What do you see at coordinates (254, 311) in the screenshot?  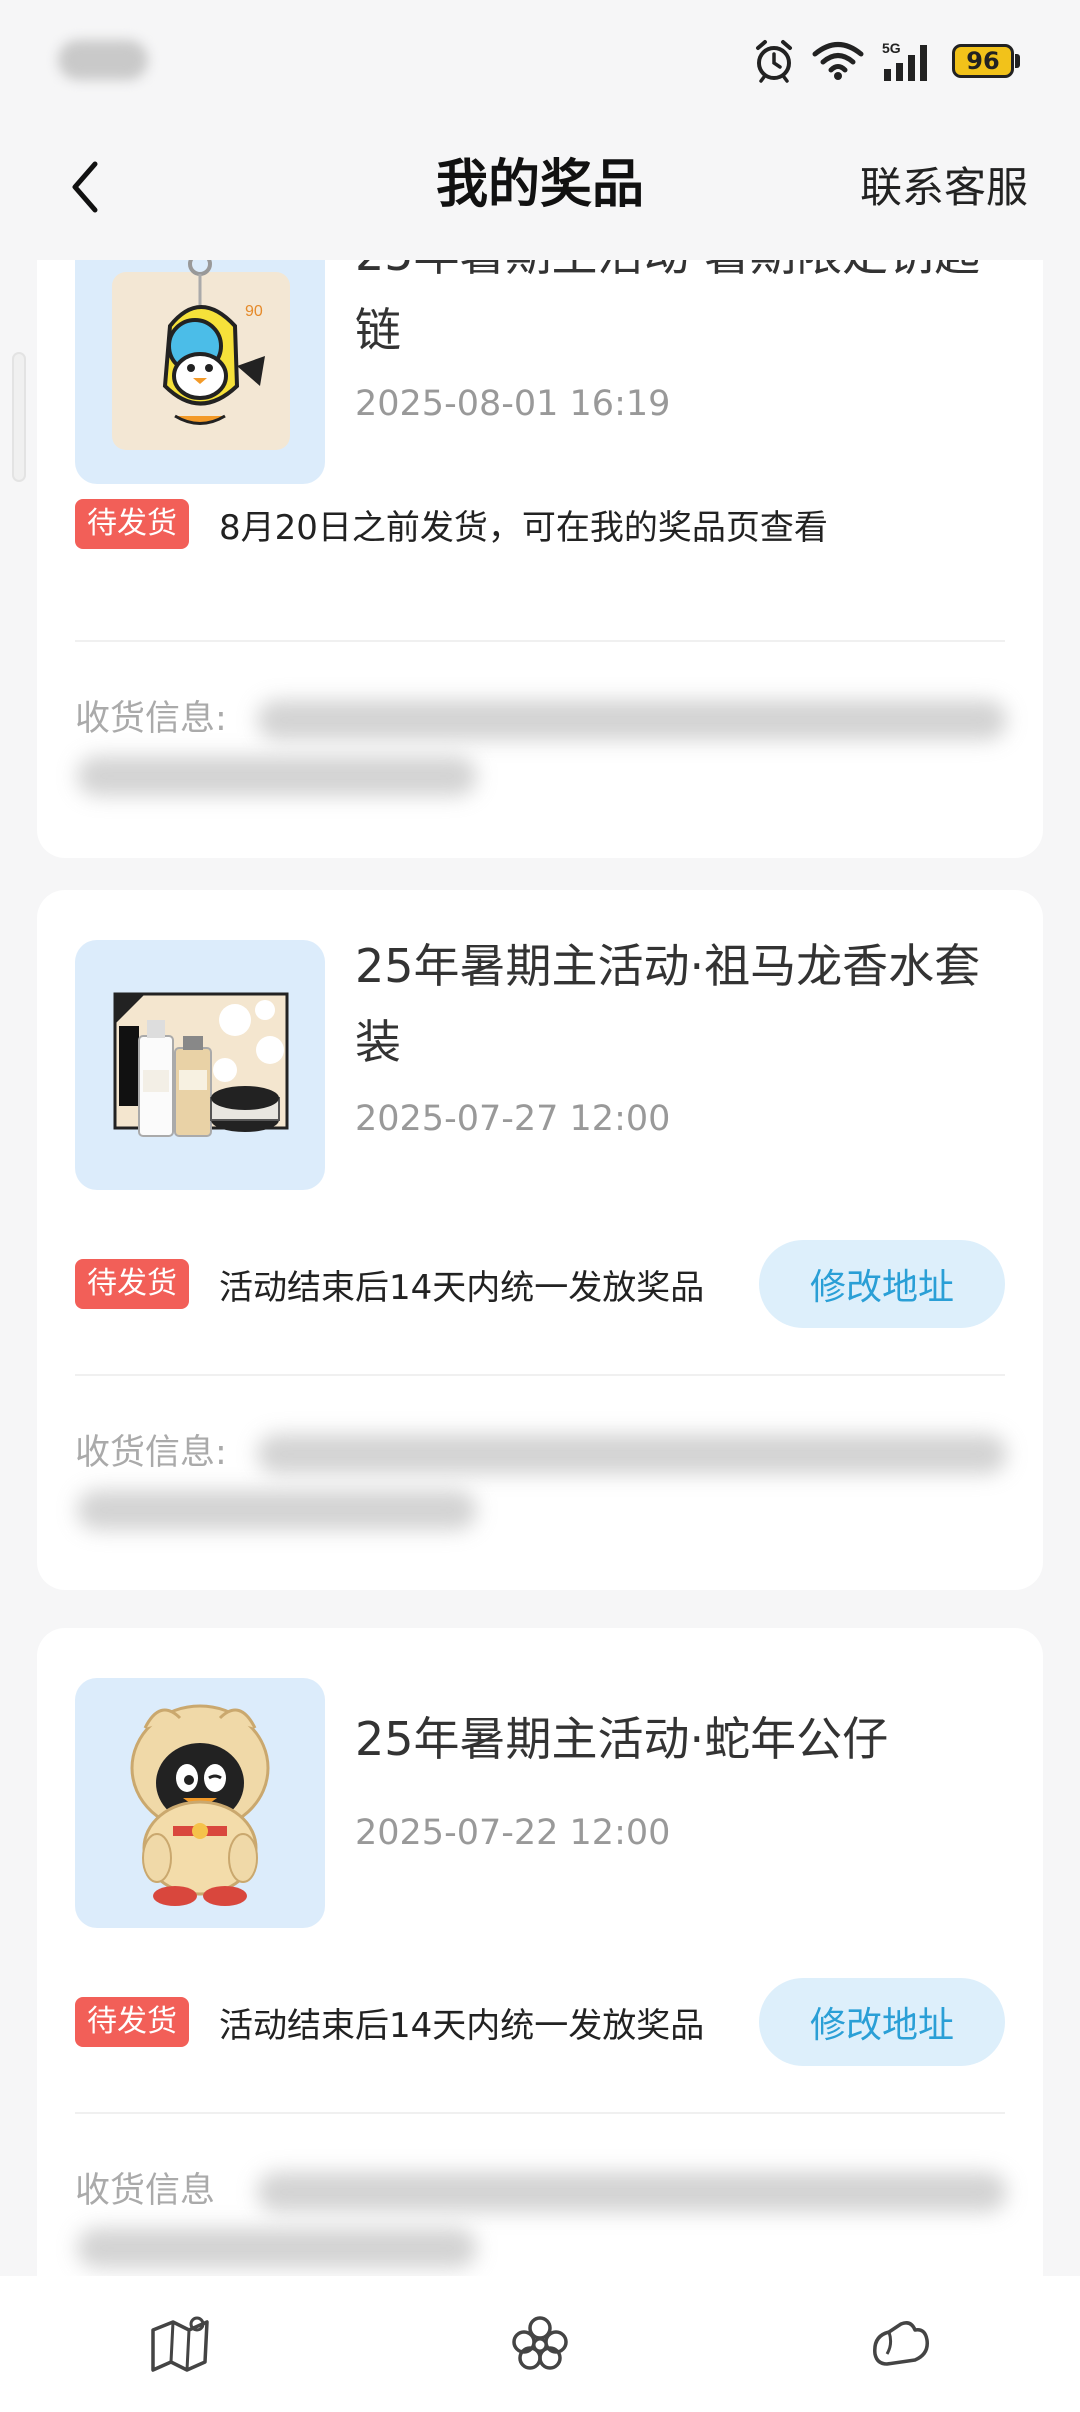 I see `svg-text: 90` at bounding box center [254, 311].